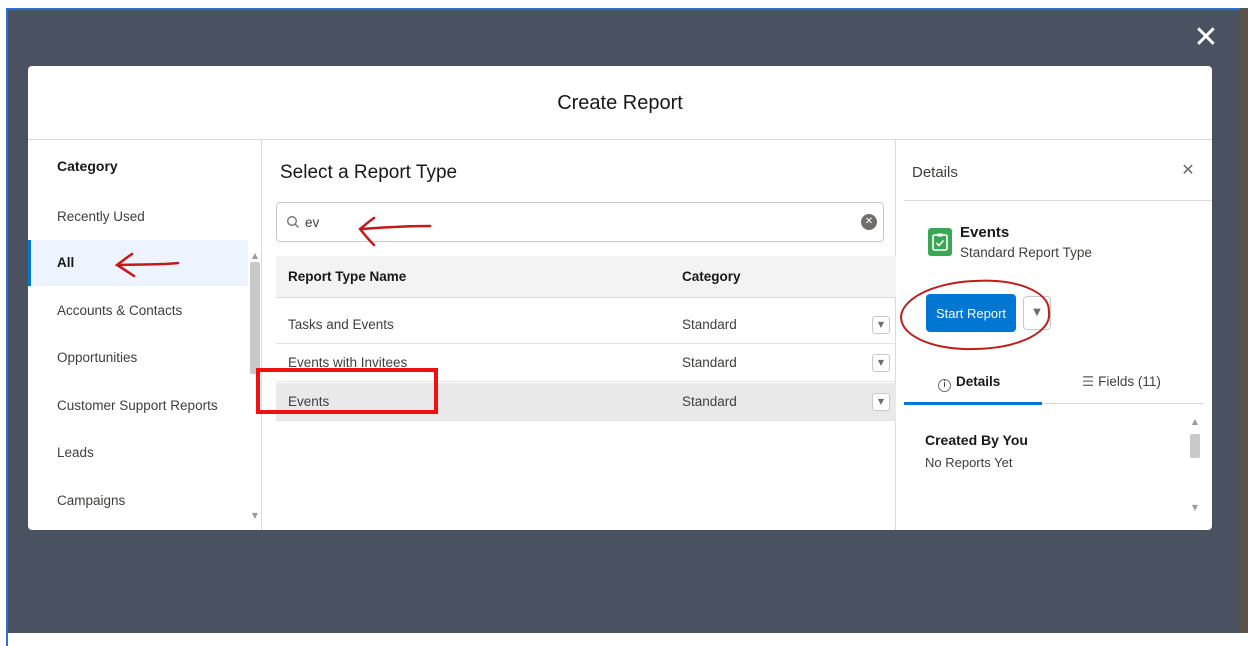 This screenshot has width=1248, height=646. What do you see at coordinates (1206, 38) in the screenshot?
I see `close-modal-icon: ✕` at bounding box center [1206, 38].